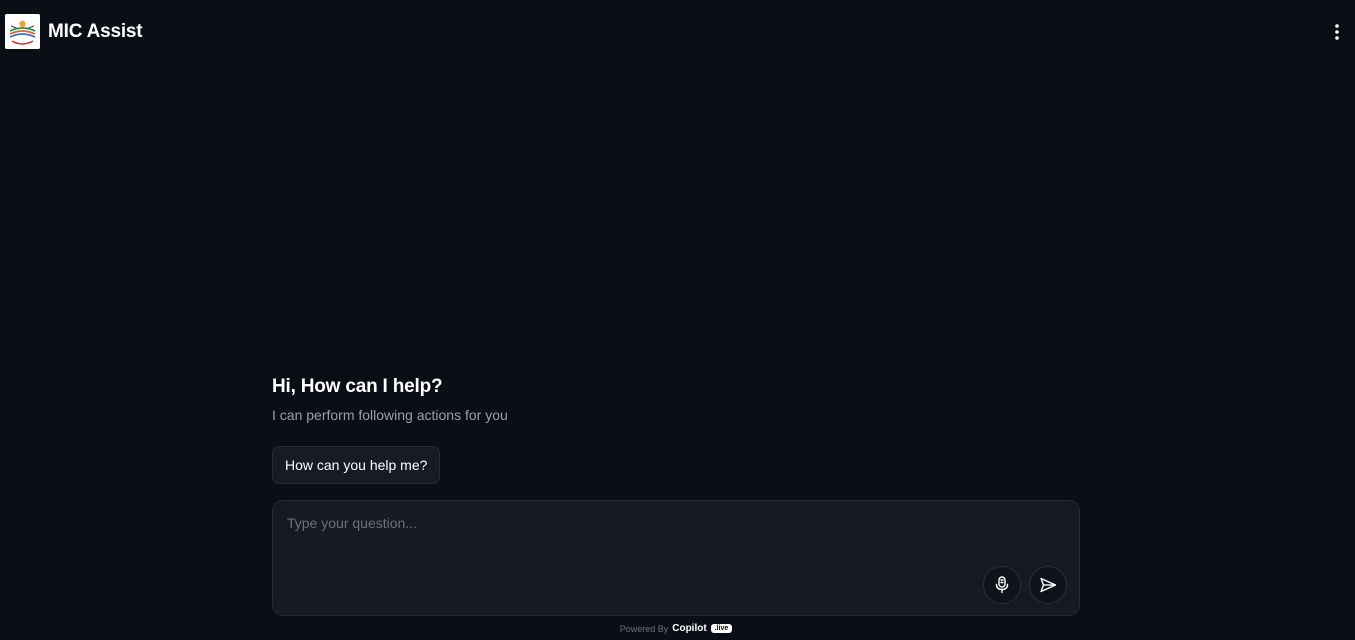 This screenshot has width=1355, height=640. I want to click on more-menu-button, so click(1337, 32).